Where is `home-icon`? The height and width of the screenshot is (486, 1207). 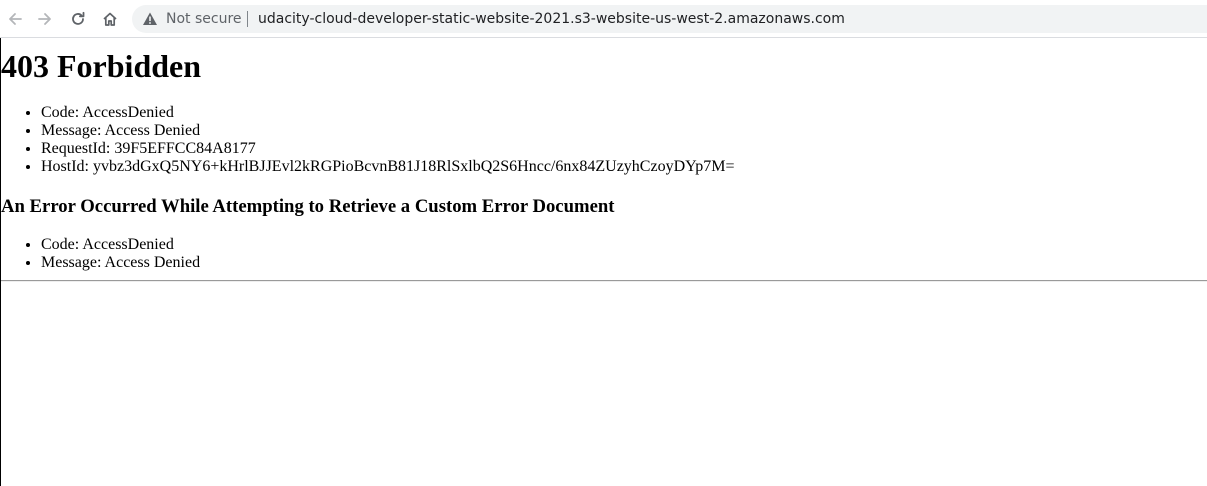 home-icon is located at coordinates (110, 19).